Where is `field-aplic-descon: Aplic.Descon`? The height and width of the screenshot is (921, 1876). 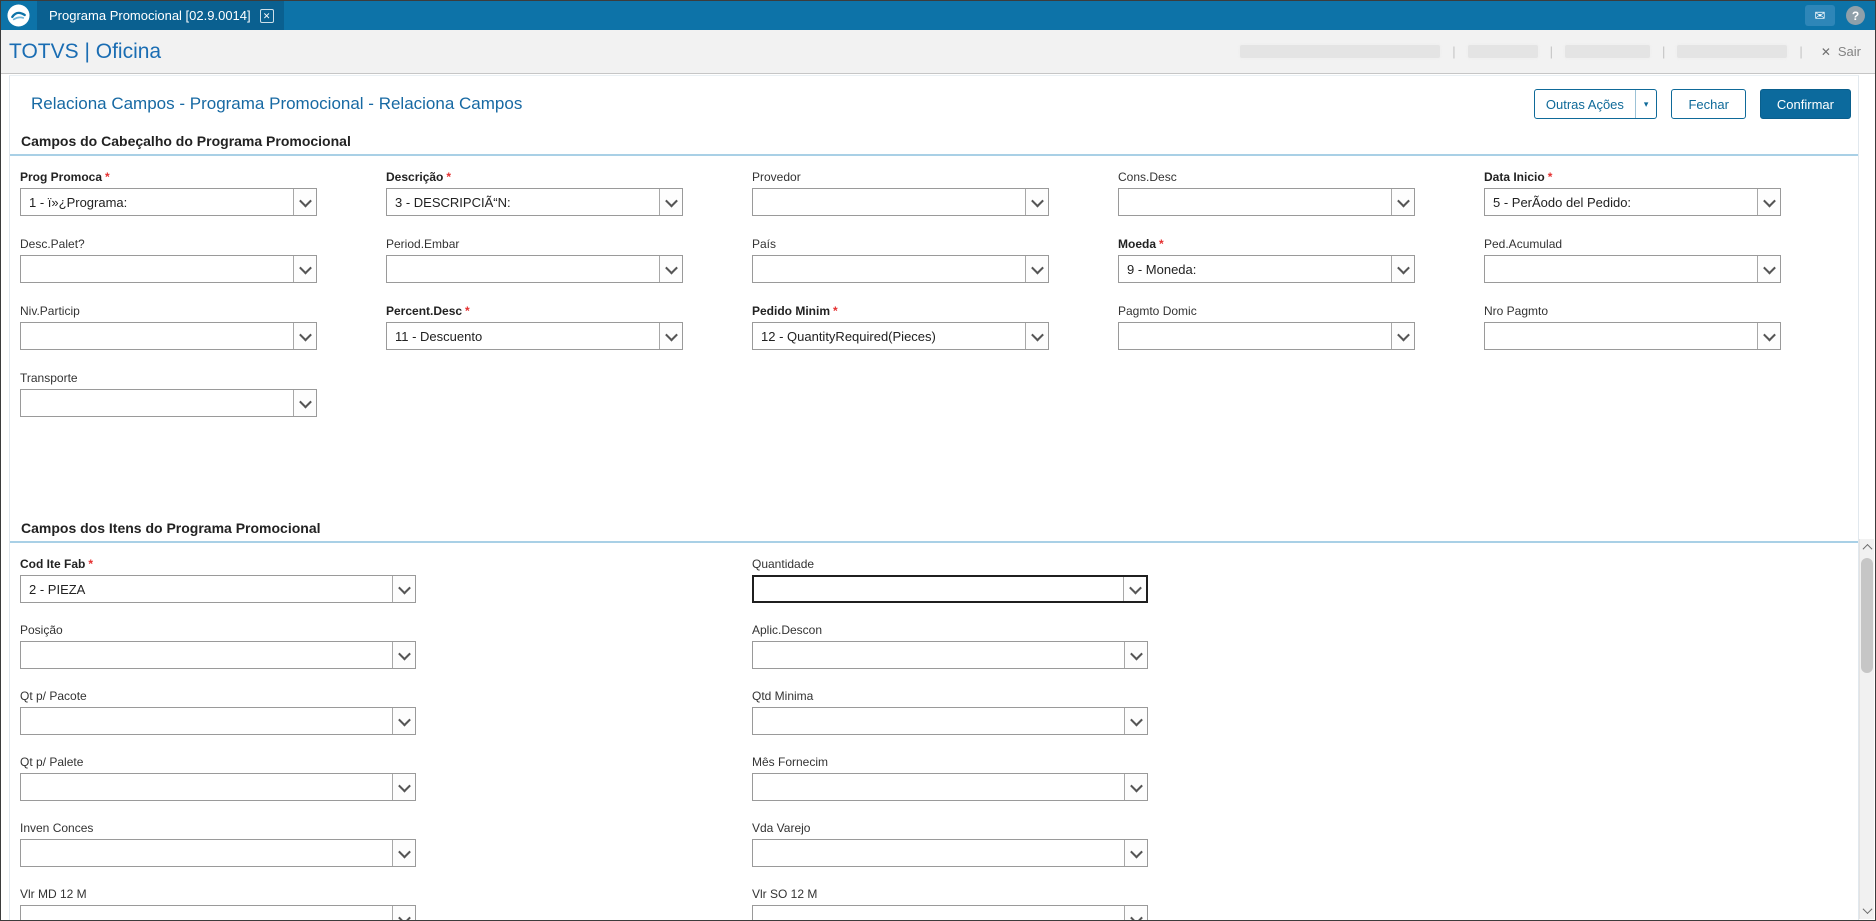
field-aplic-descon: Aplic.Descon is located at coordinates (950, 645).